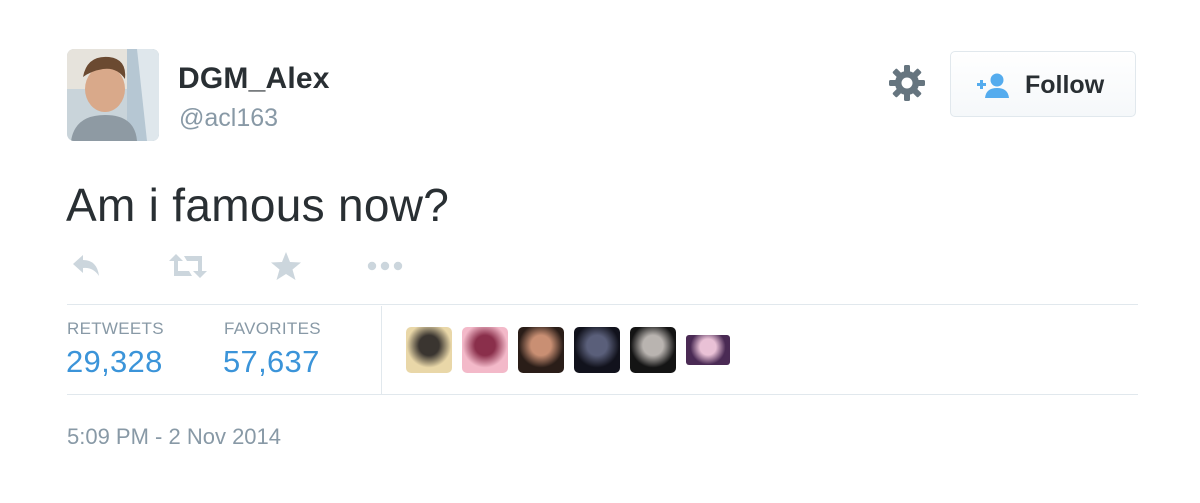 This screenshot has height=503, width=1200. Describe the element at coordinates (115, 328) in the screenshot. I see `retweets-label: RETWEETS` at that location.